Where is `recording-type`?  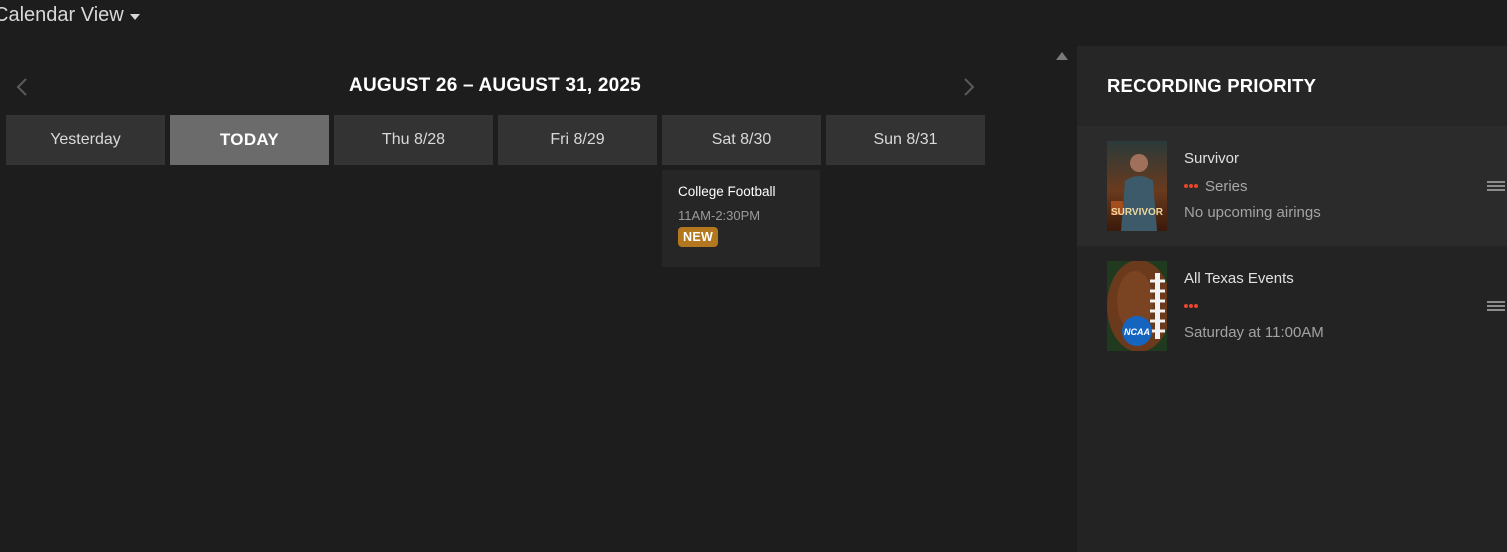
recording-type is located at coordinates (1254, 306).